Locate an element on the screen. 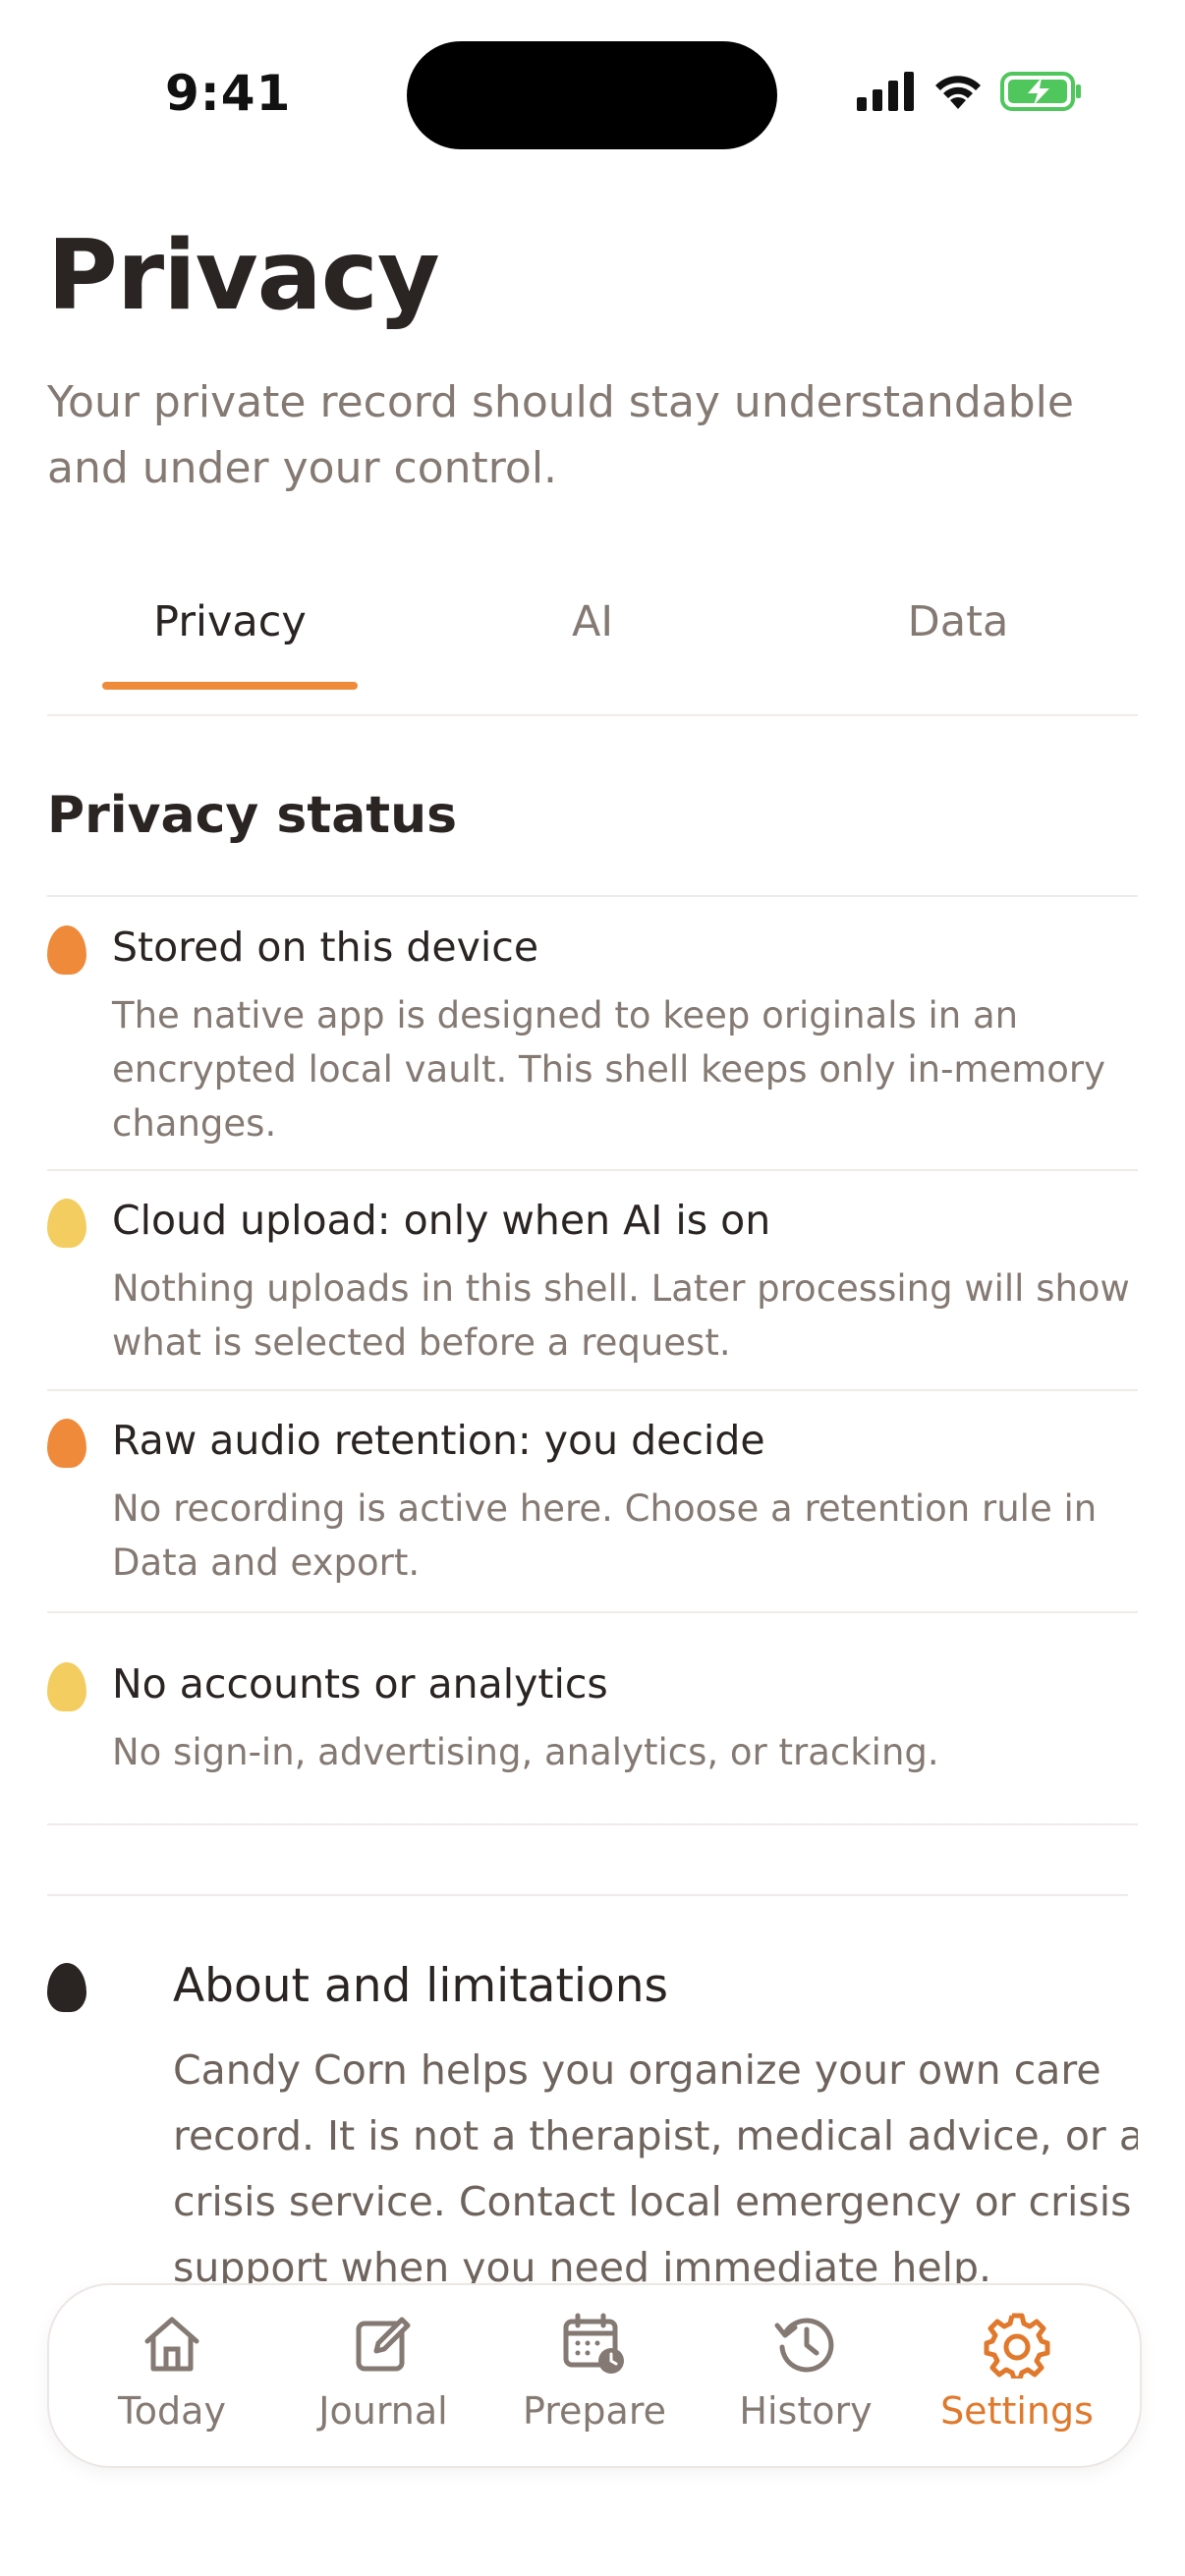 The height and width of the screenshot is (2576, 1185). gear-icon is located at coordinates (1017, 2344).